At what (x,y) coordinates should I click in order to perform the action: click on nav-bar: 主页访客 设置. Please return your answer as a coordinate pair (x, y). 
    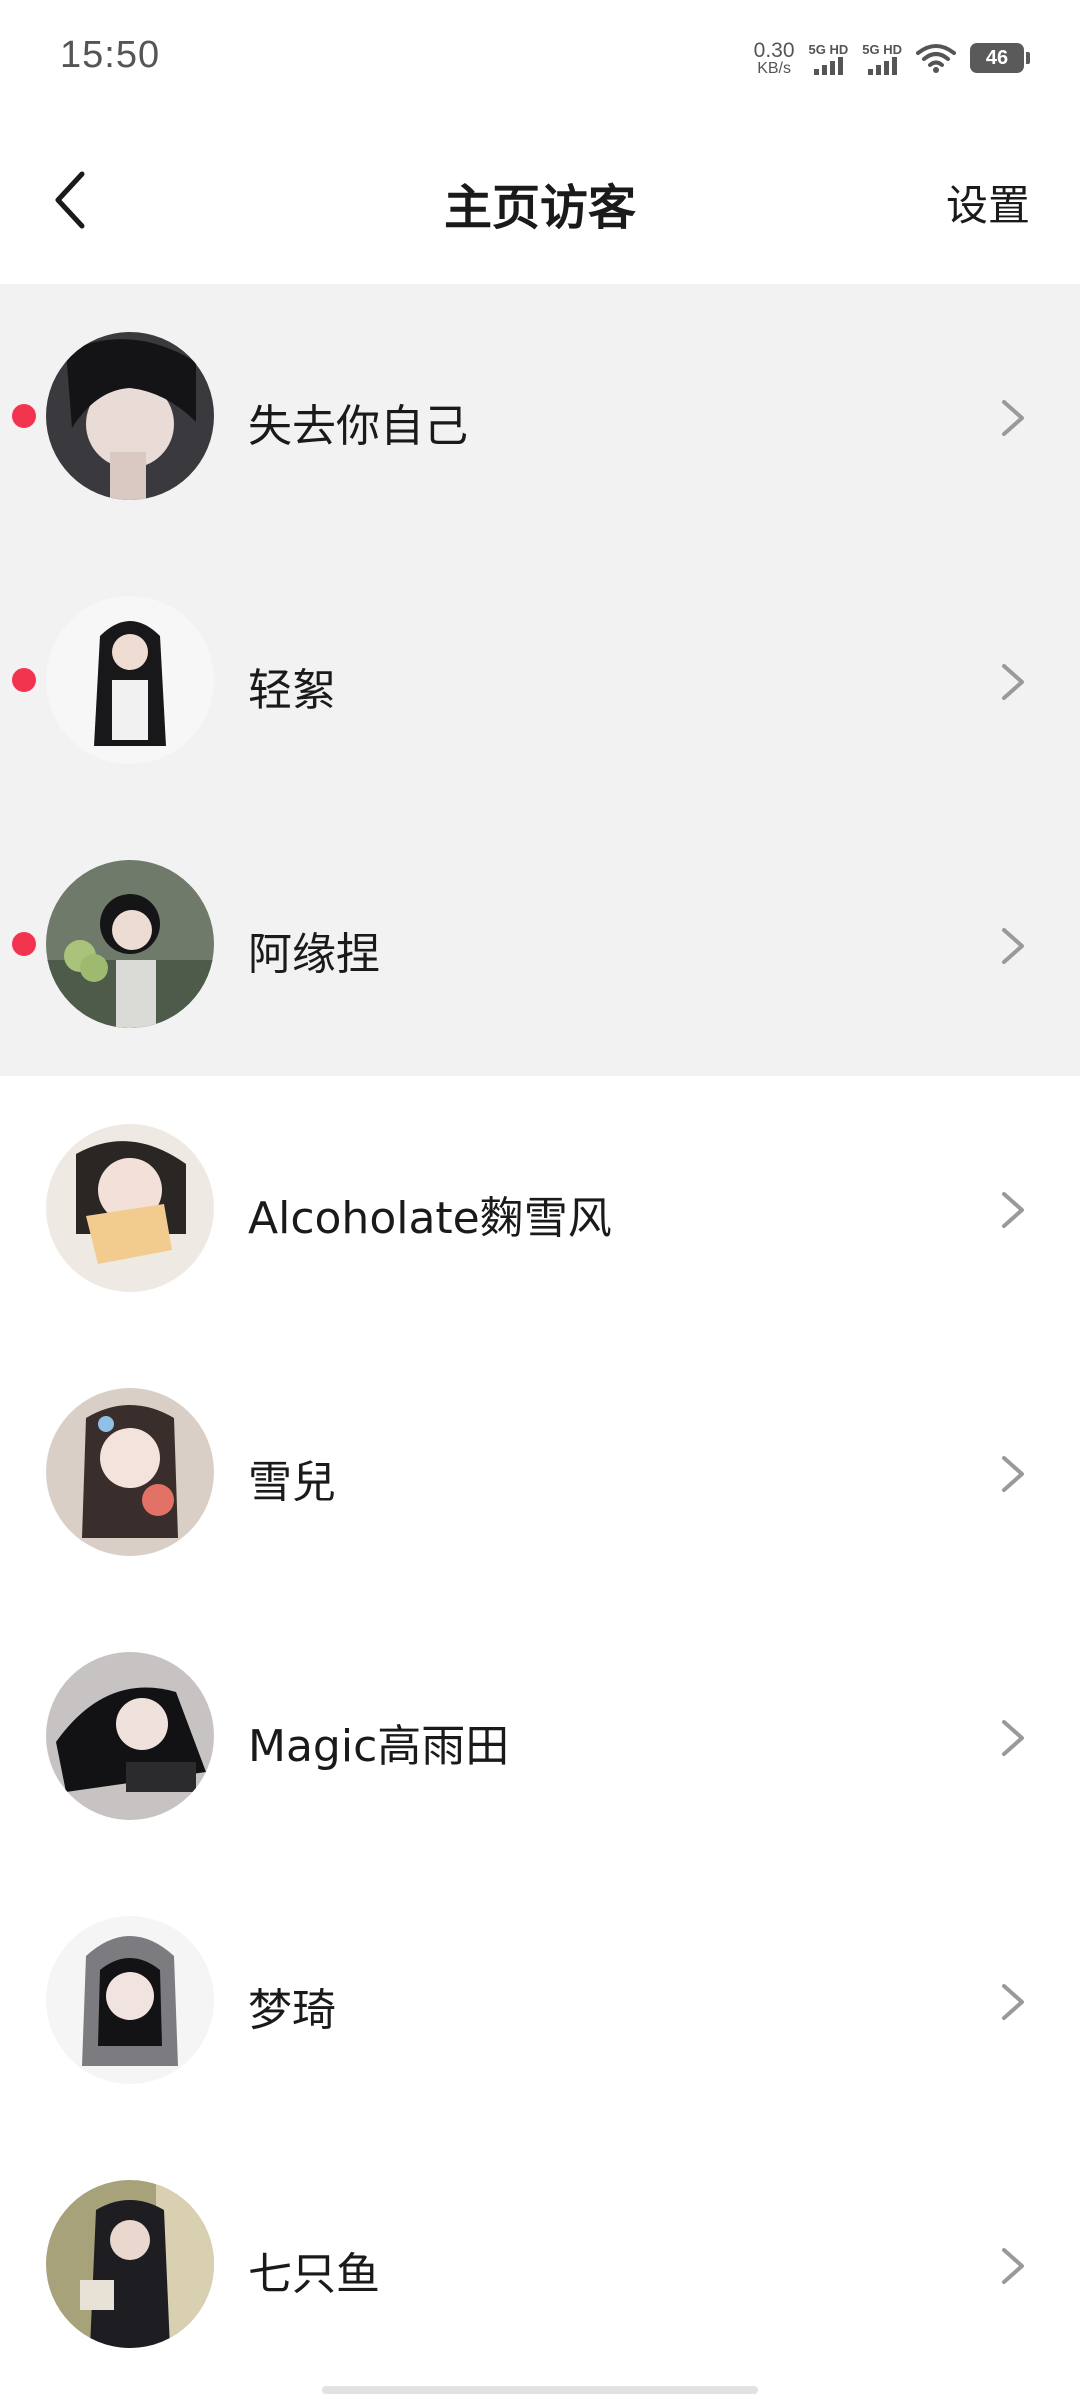
    Looking at the image, I should click on (540, 202).